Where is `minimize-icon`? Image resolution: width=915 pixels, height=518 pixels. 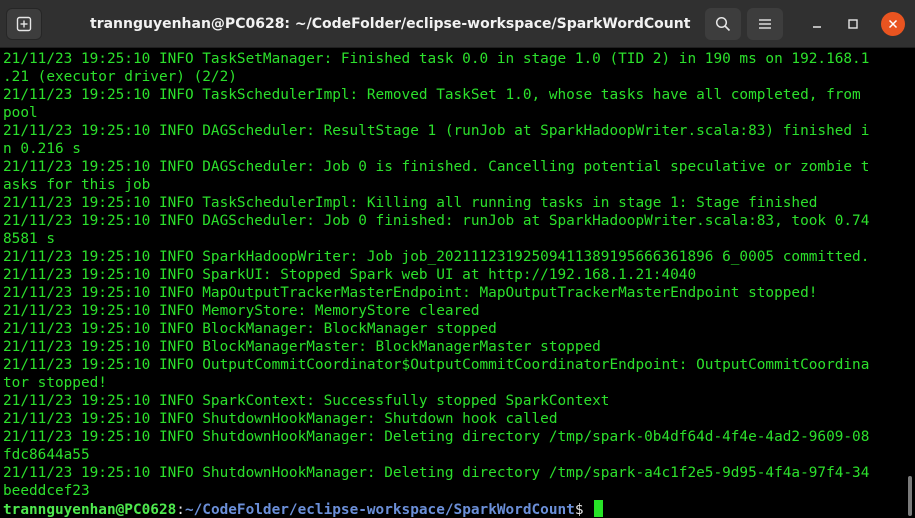 minimize-icon is located at coordinates (817, 27).